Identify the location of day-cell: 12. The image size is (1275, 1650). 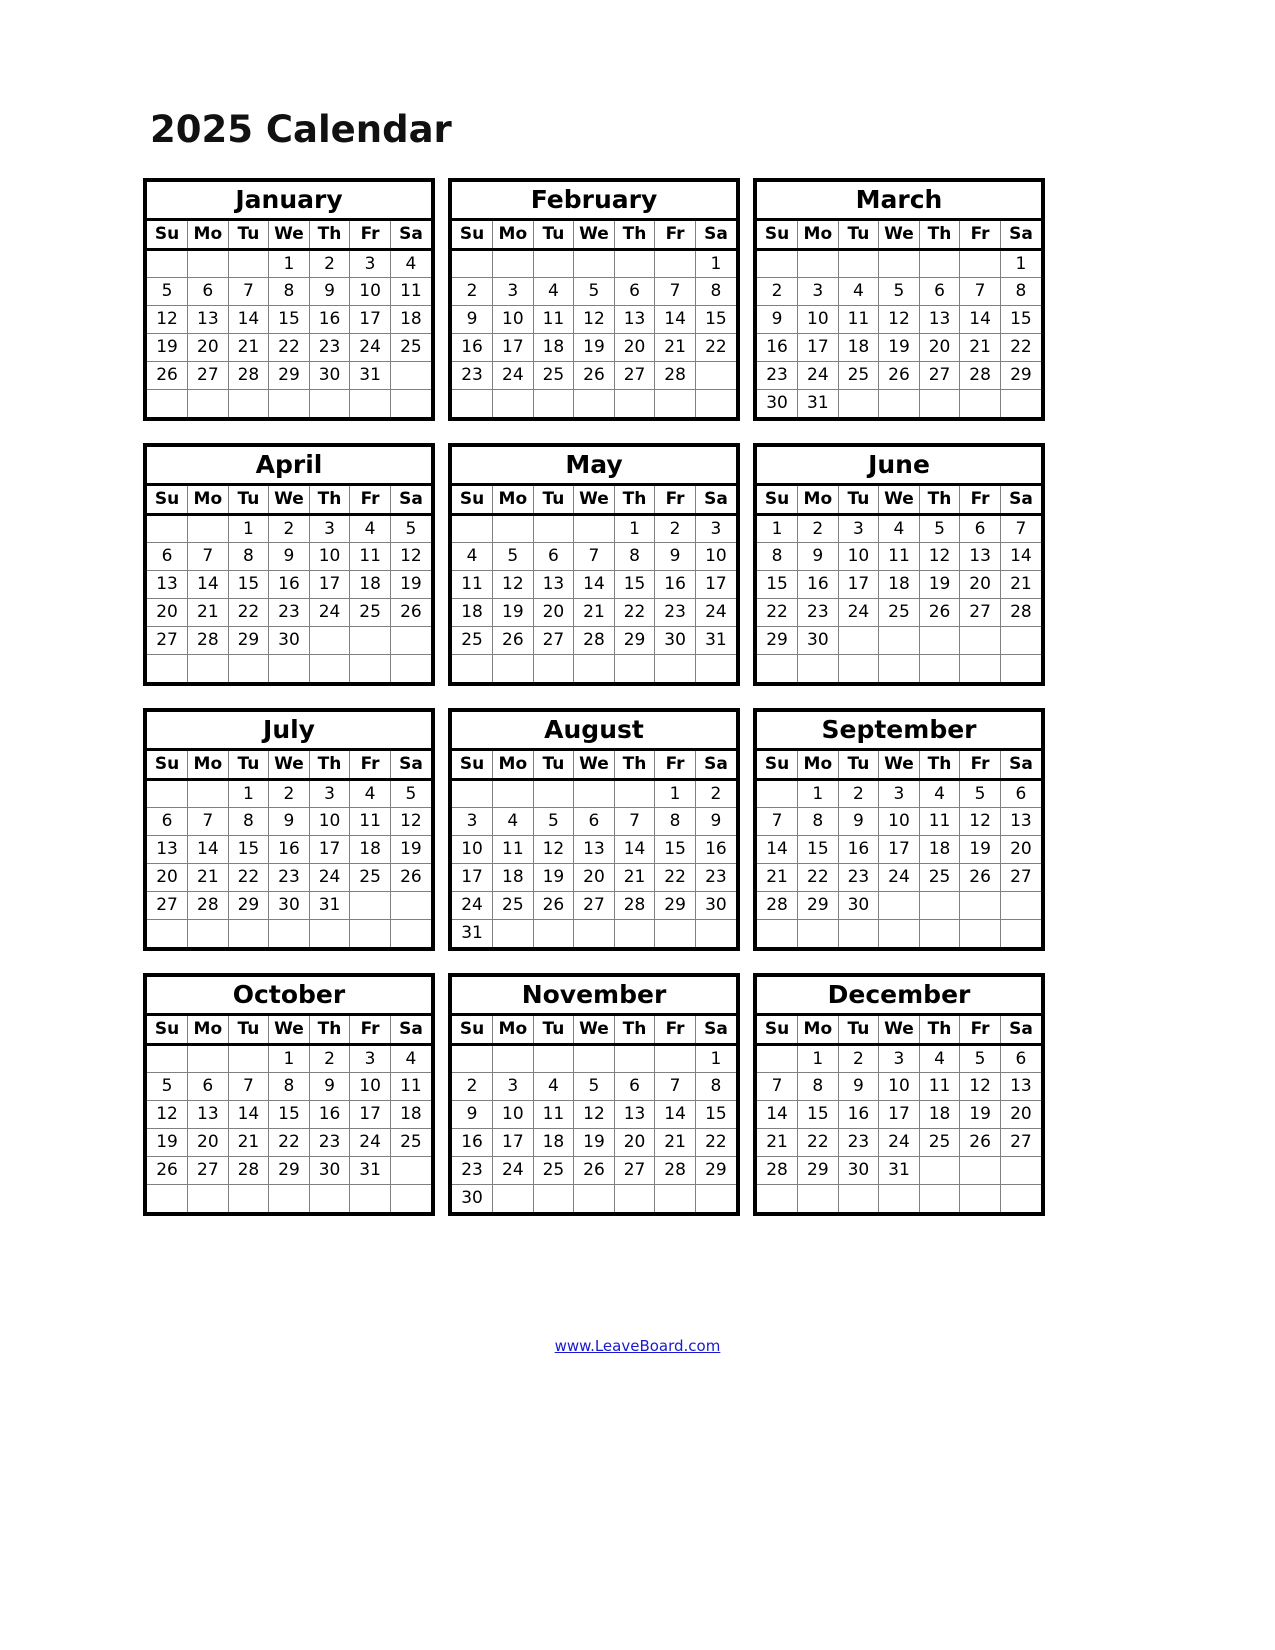
(899, 319).